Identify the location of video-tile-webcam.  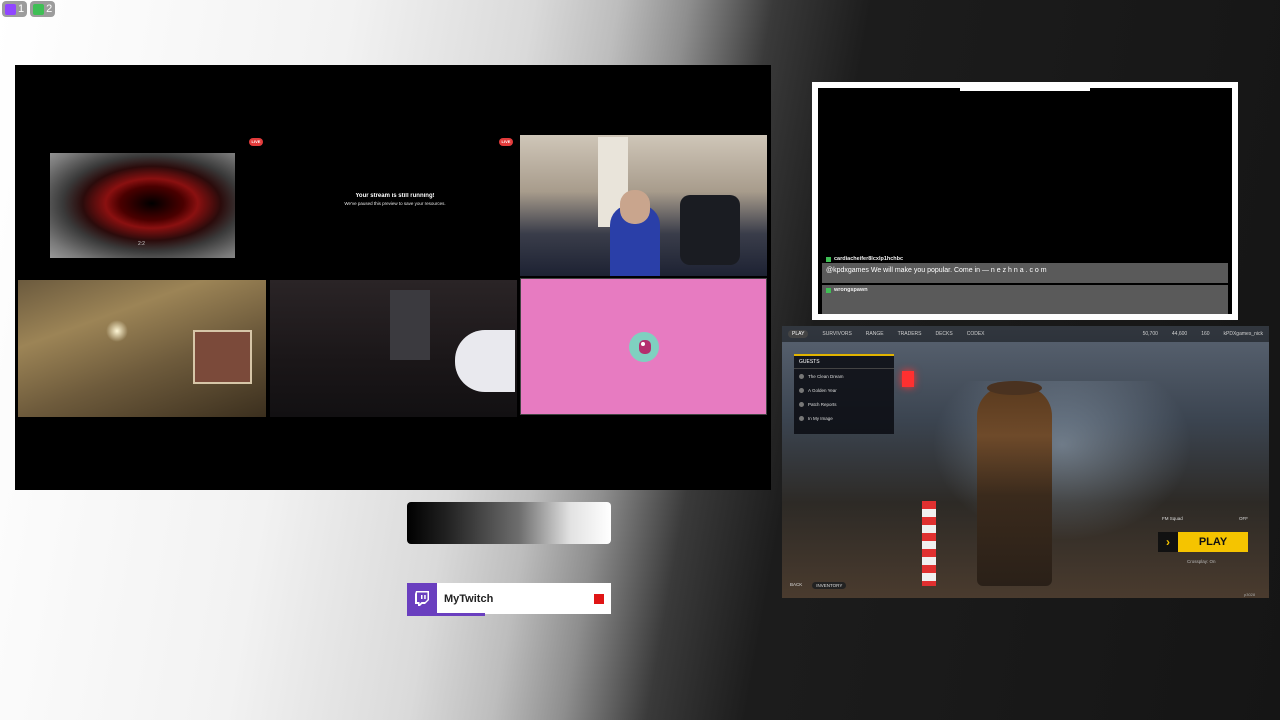
(643, 205).